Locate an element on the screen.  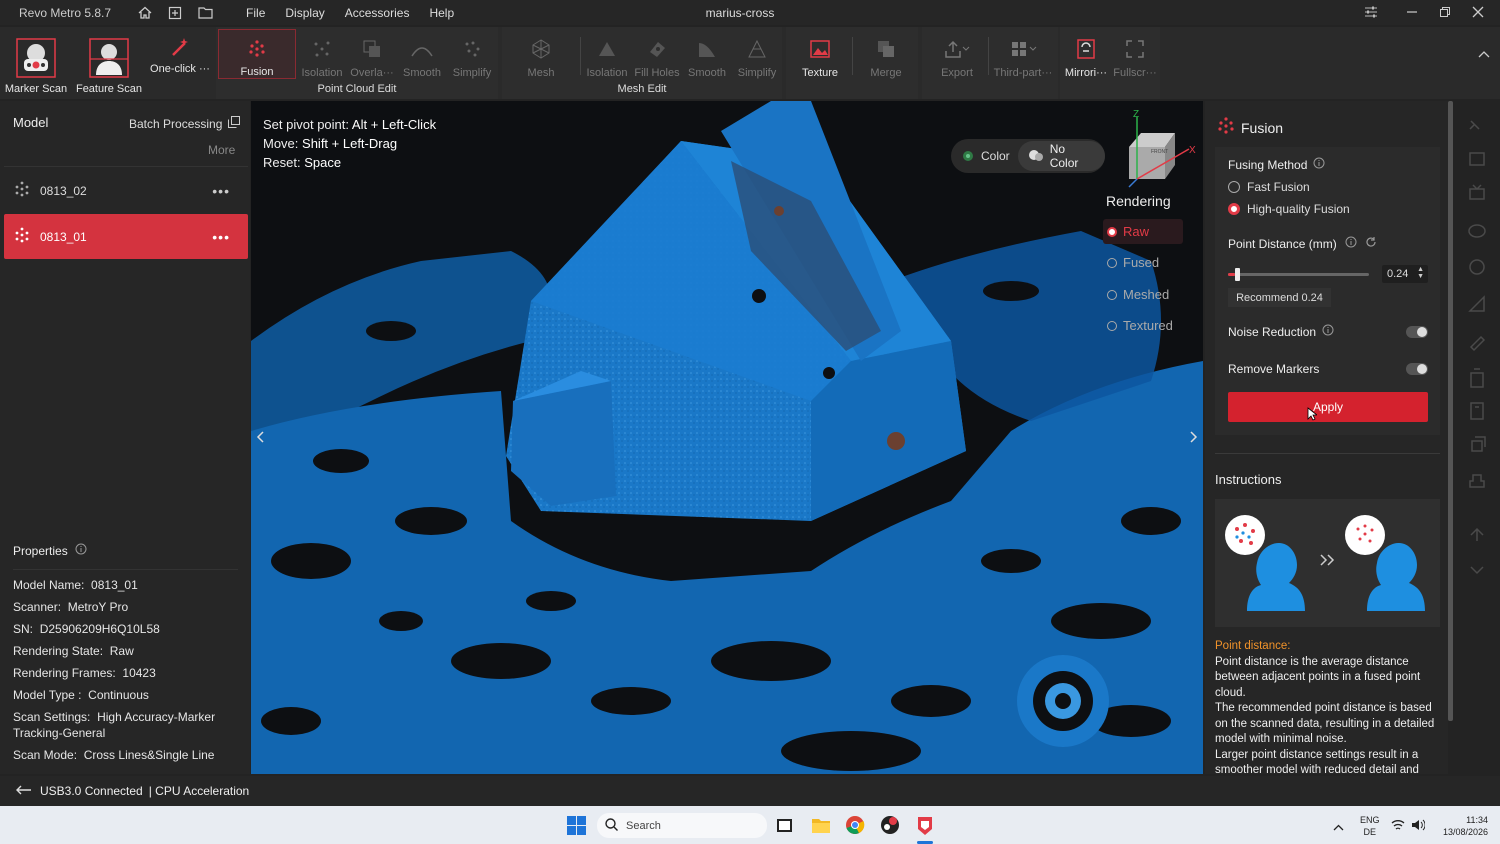
fast-fusion-option: Fast Fusion is located at coordinates (1269, 187).